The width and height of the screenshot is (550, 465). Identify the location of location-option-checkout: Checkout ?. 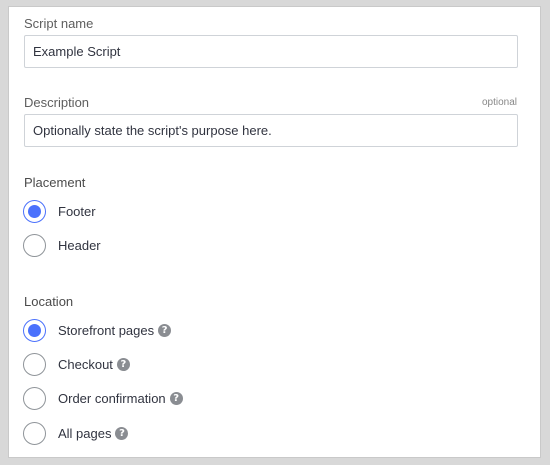
(76, 364).